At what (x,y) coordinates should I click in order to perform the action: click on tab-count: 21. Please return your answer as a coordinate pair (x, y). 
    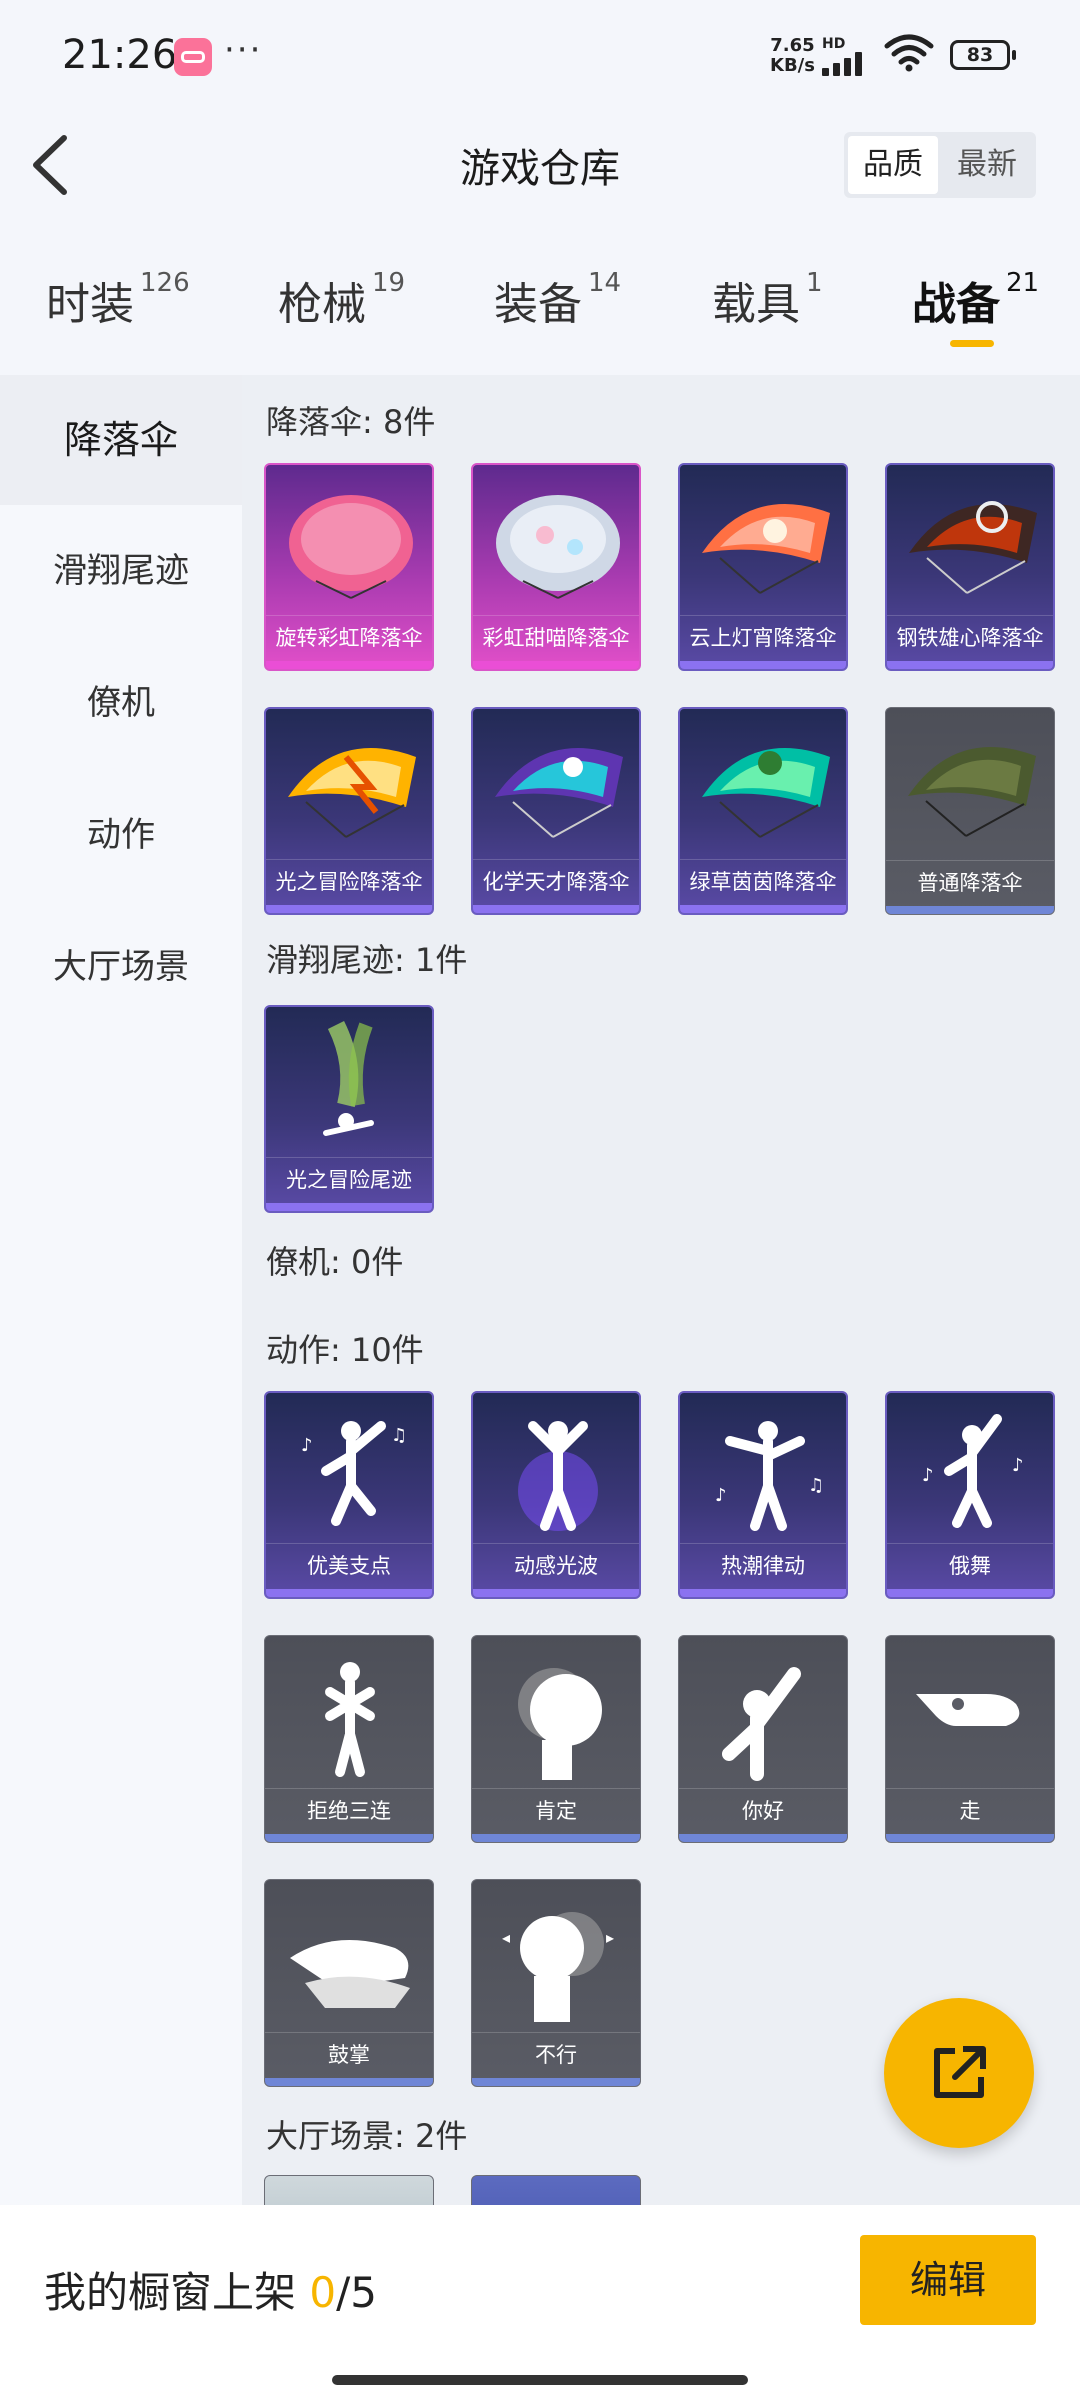
    Looking at the image, I should click on (1023, 283).